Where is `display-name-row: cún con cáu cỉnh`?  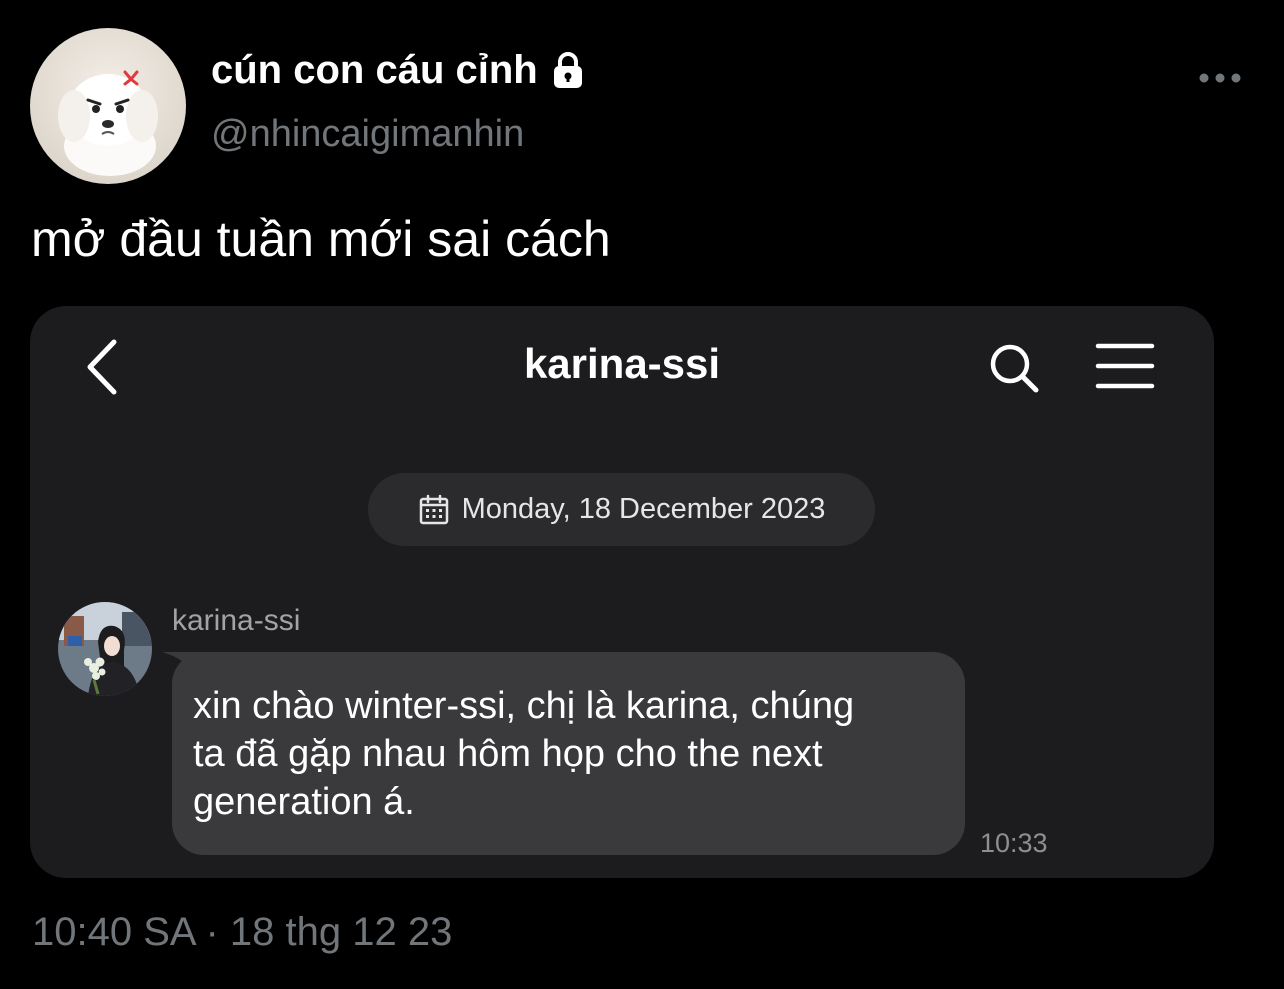 display-name-row: cún con cáu cỉnh is located at coordinates (399, 70).